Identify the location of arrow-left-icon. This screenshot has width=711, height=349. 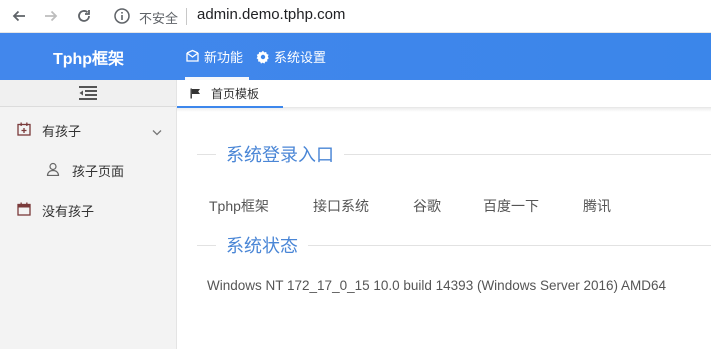
(18, 16).